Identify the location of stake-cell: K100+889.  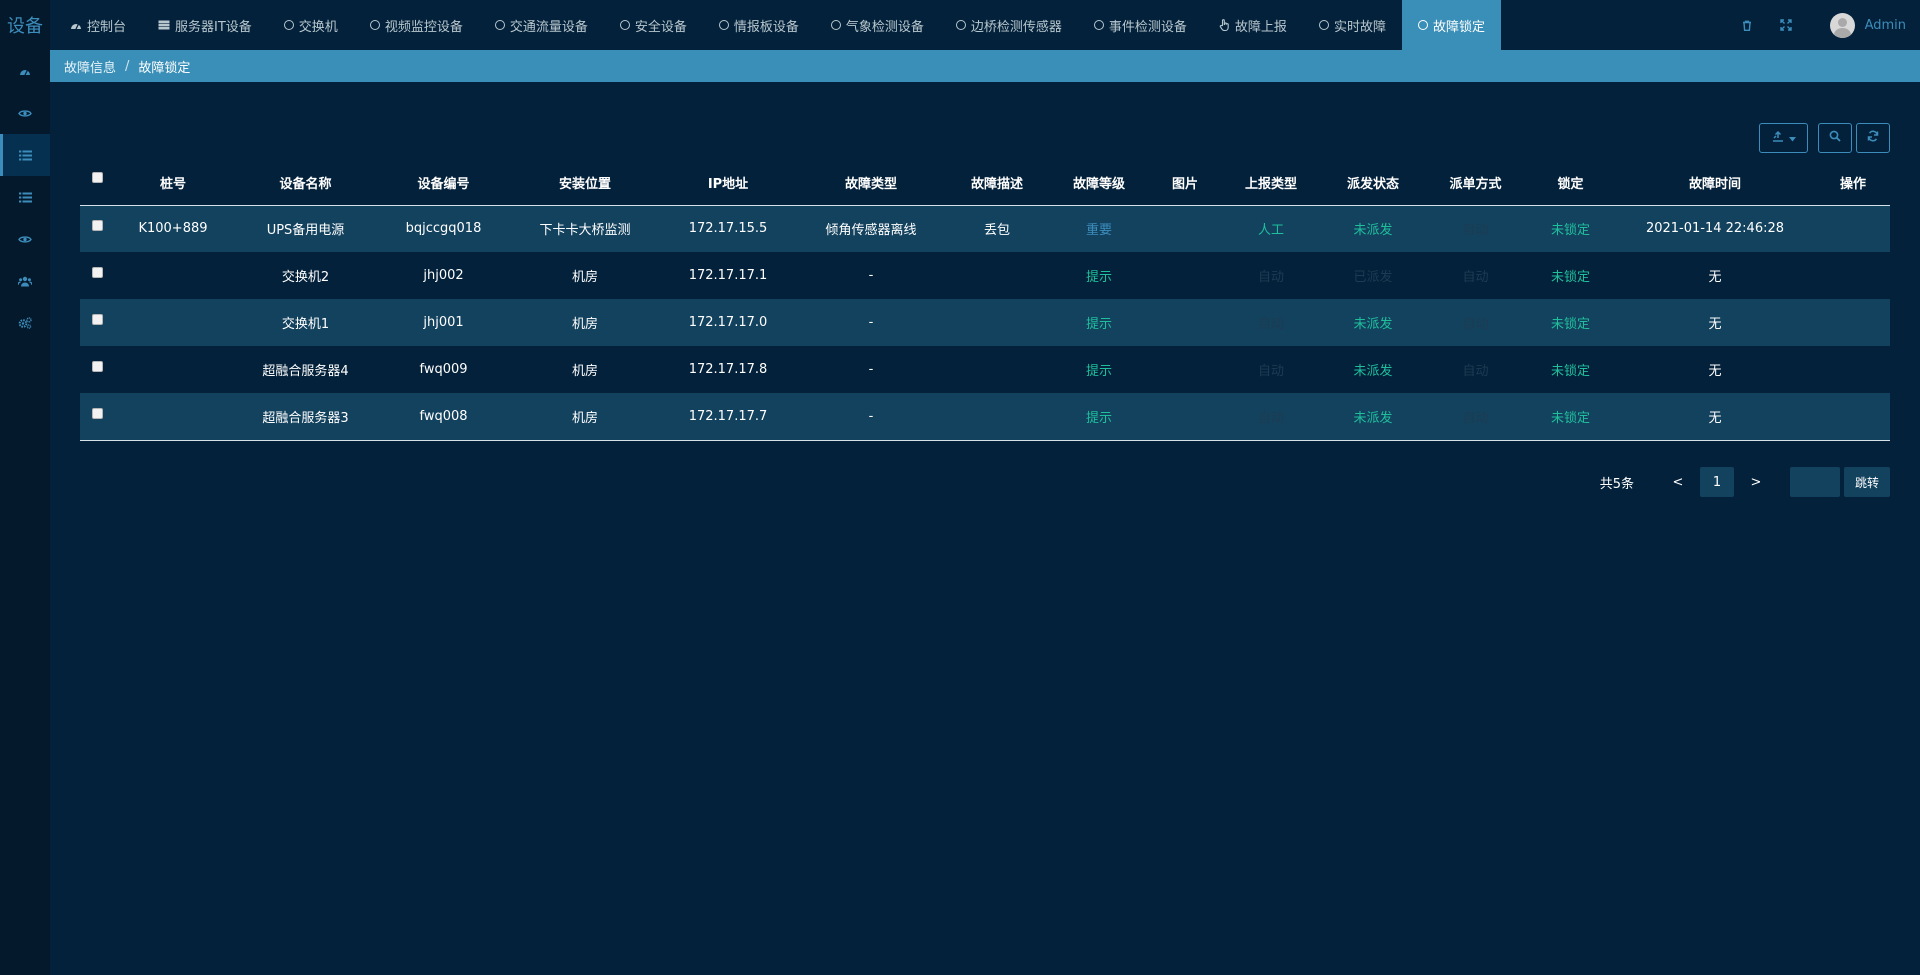
(173, 229).